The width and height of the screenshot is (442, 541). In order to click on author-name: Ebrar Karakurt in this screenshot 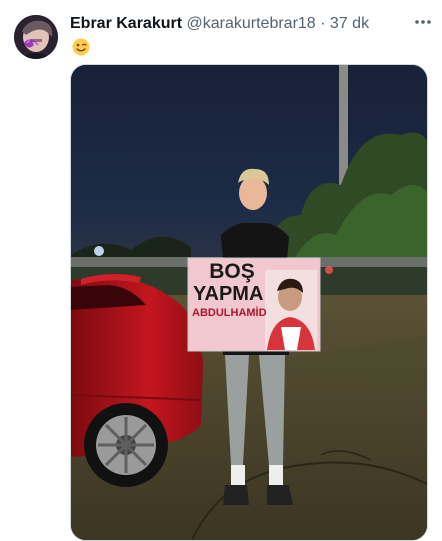, I will do `click(126, 23)`.